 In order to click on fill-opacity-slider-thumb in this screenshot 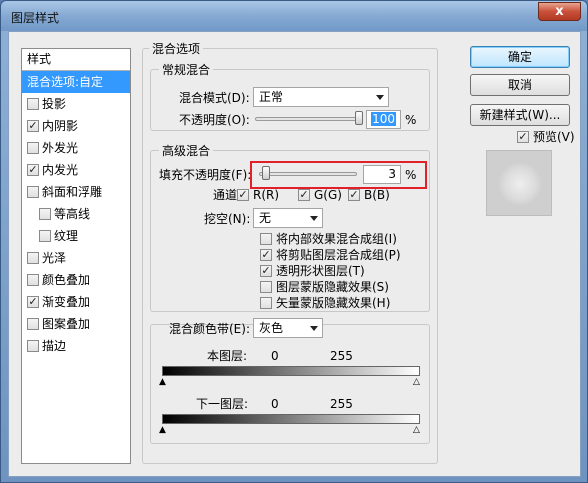, I will do `click(265, 173)`.